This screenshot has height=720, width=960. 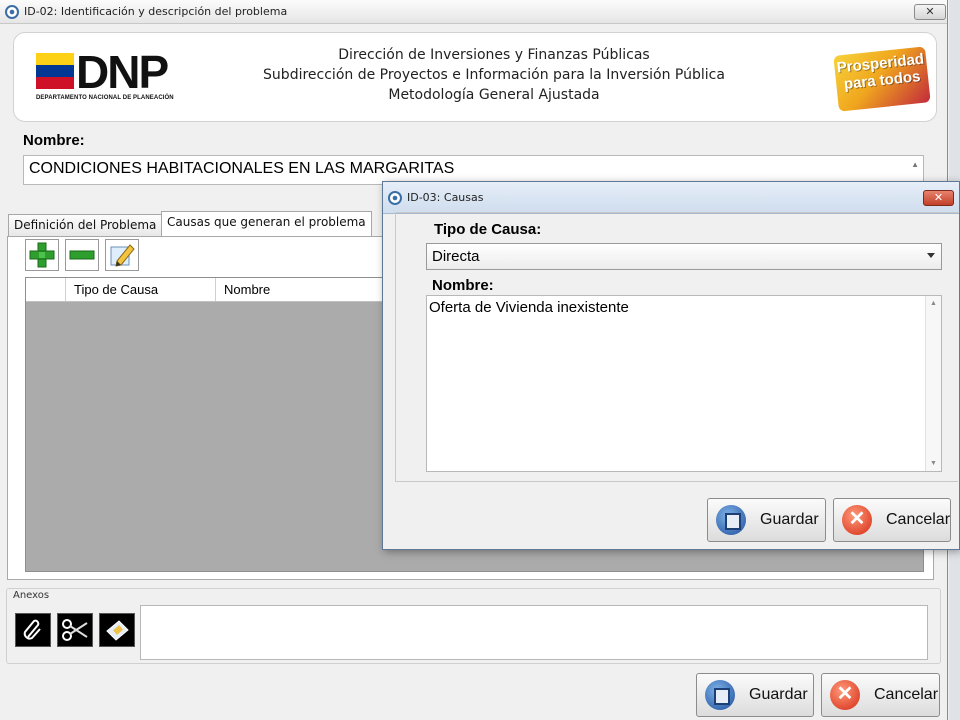 What do you see at coordinates (122, 72) in the screenshot?
I see `dnp-logo-text: DNP` at bounding box center [122, 72].